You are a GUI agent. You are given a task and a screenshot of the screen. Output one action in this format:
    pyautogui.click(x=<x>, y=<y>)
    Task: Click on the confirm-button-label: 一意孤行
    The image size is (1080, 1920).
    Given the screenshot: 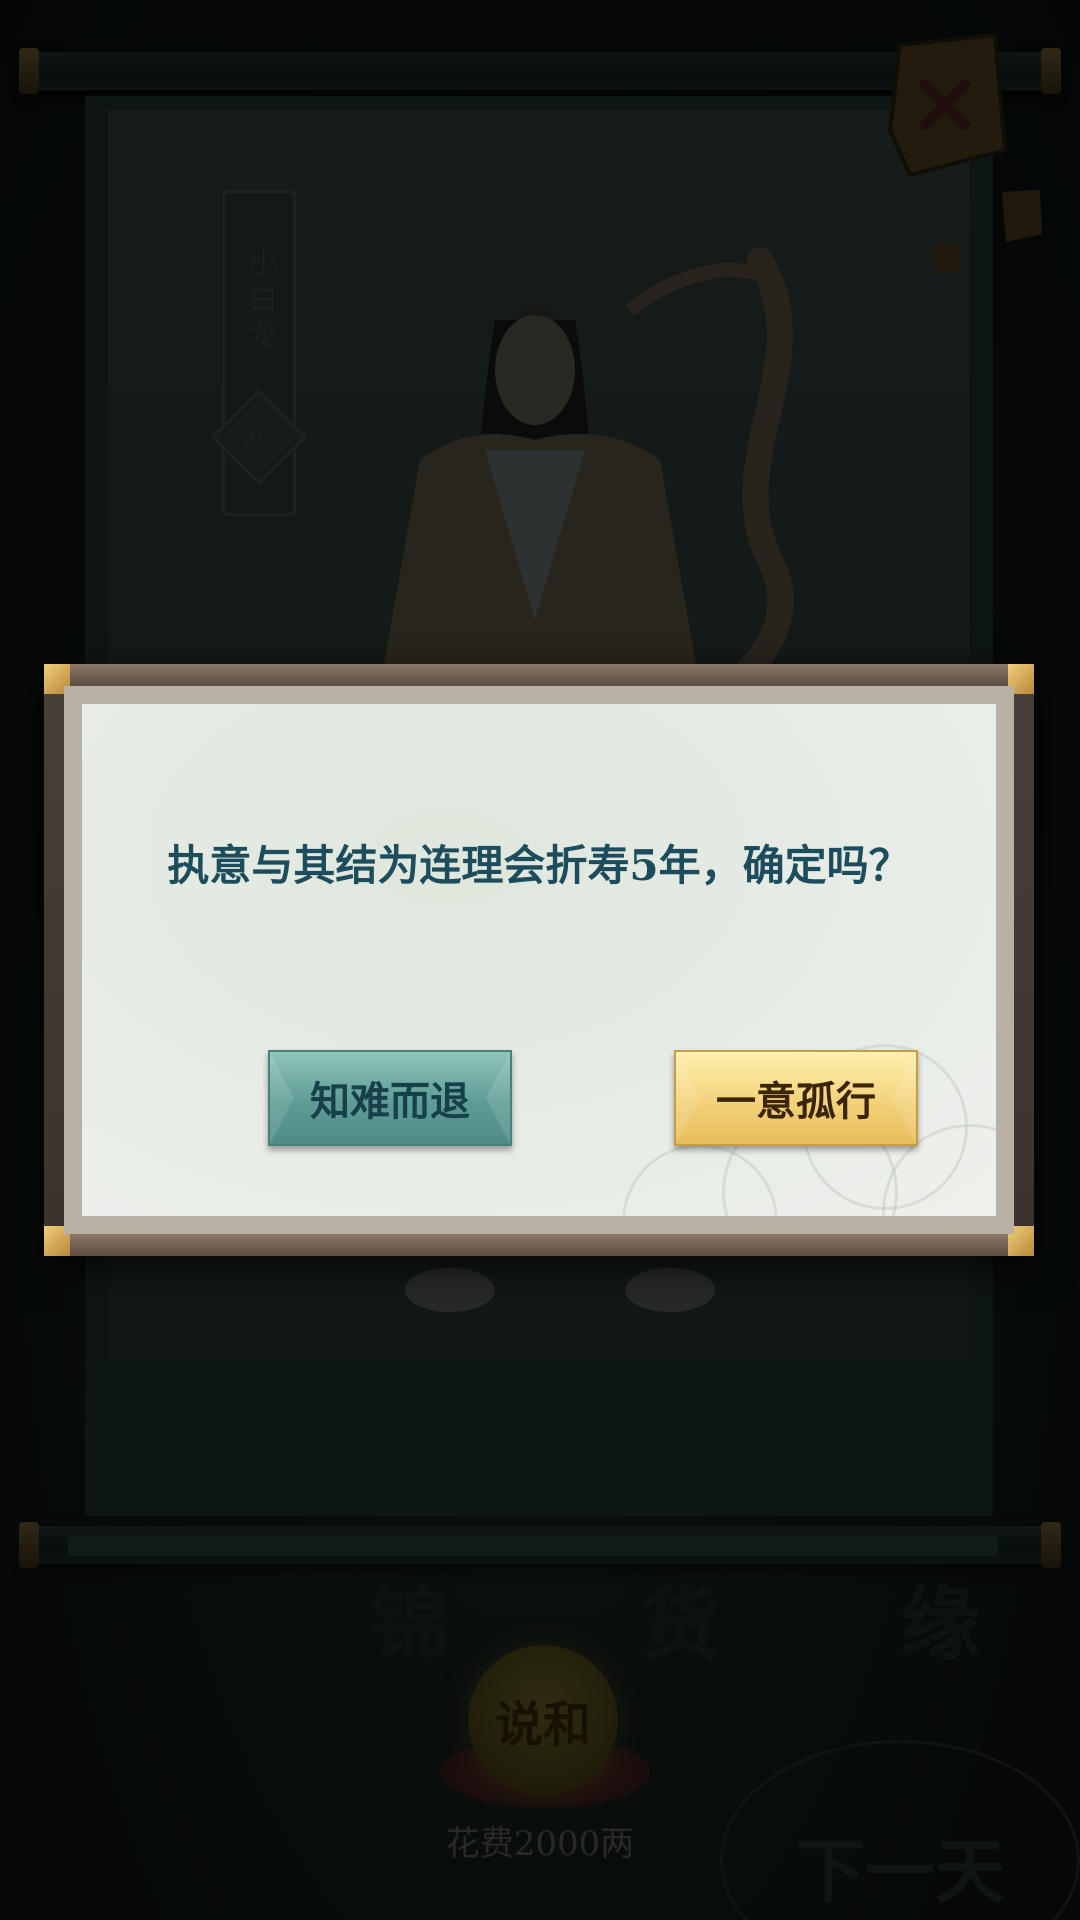 What is the action you would take?
    pyautogui.click(x=796, y=1101)
    